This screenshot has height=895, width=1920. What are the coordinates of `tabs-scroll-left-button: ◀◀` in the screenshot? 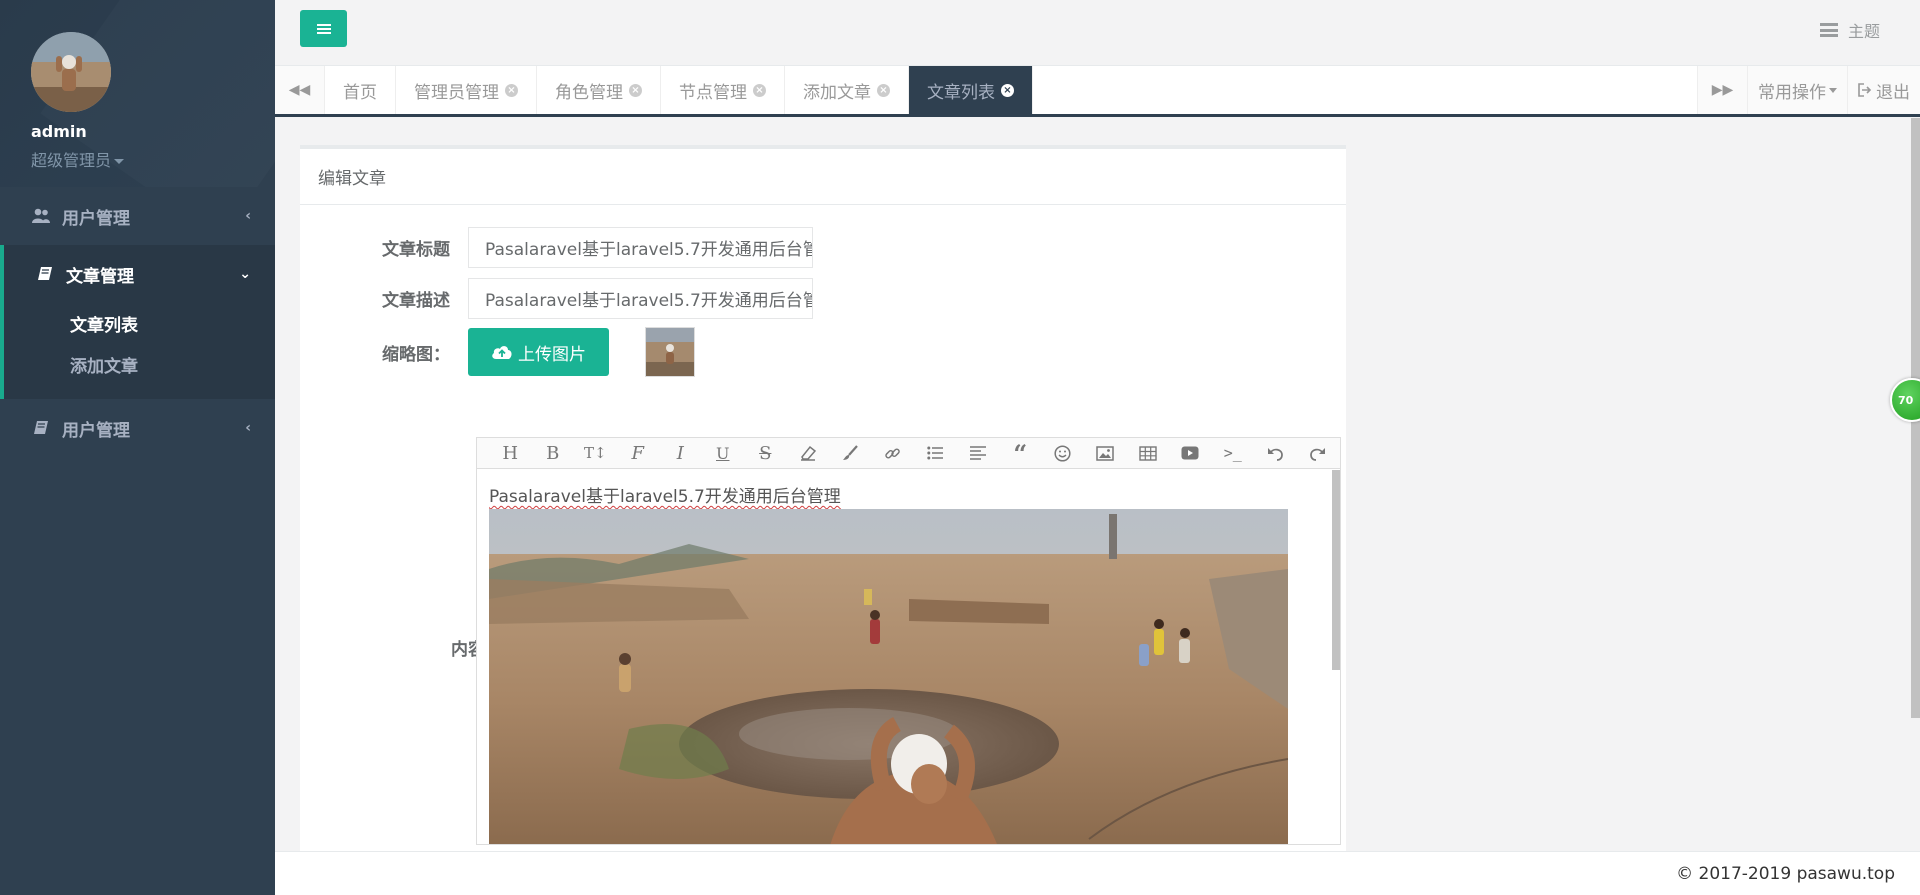 It's located at (300, 90).